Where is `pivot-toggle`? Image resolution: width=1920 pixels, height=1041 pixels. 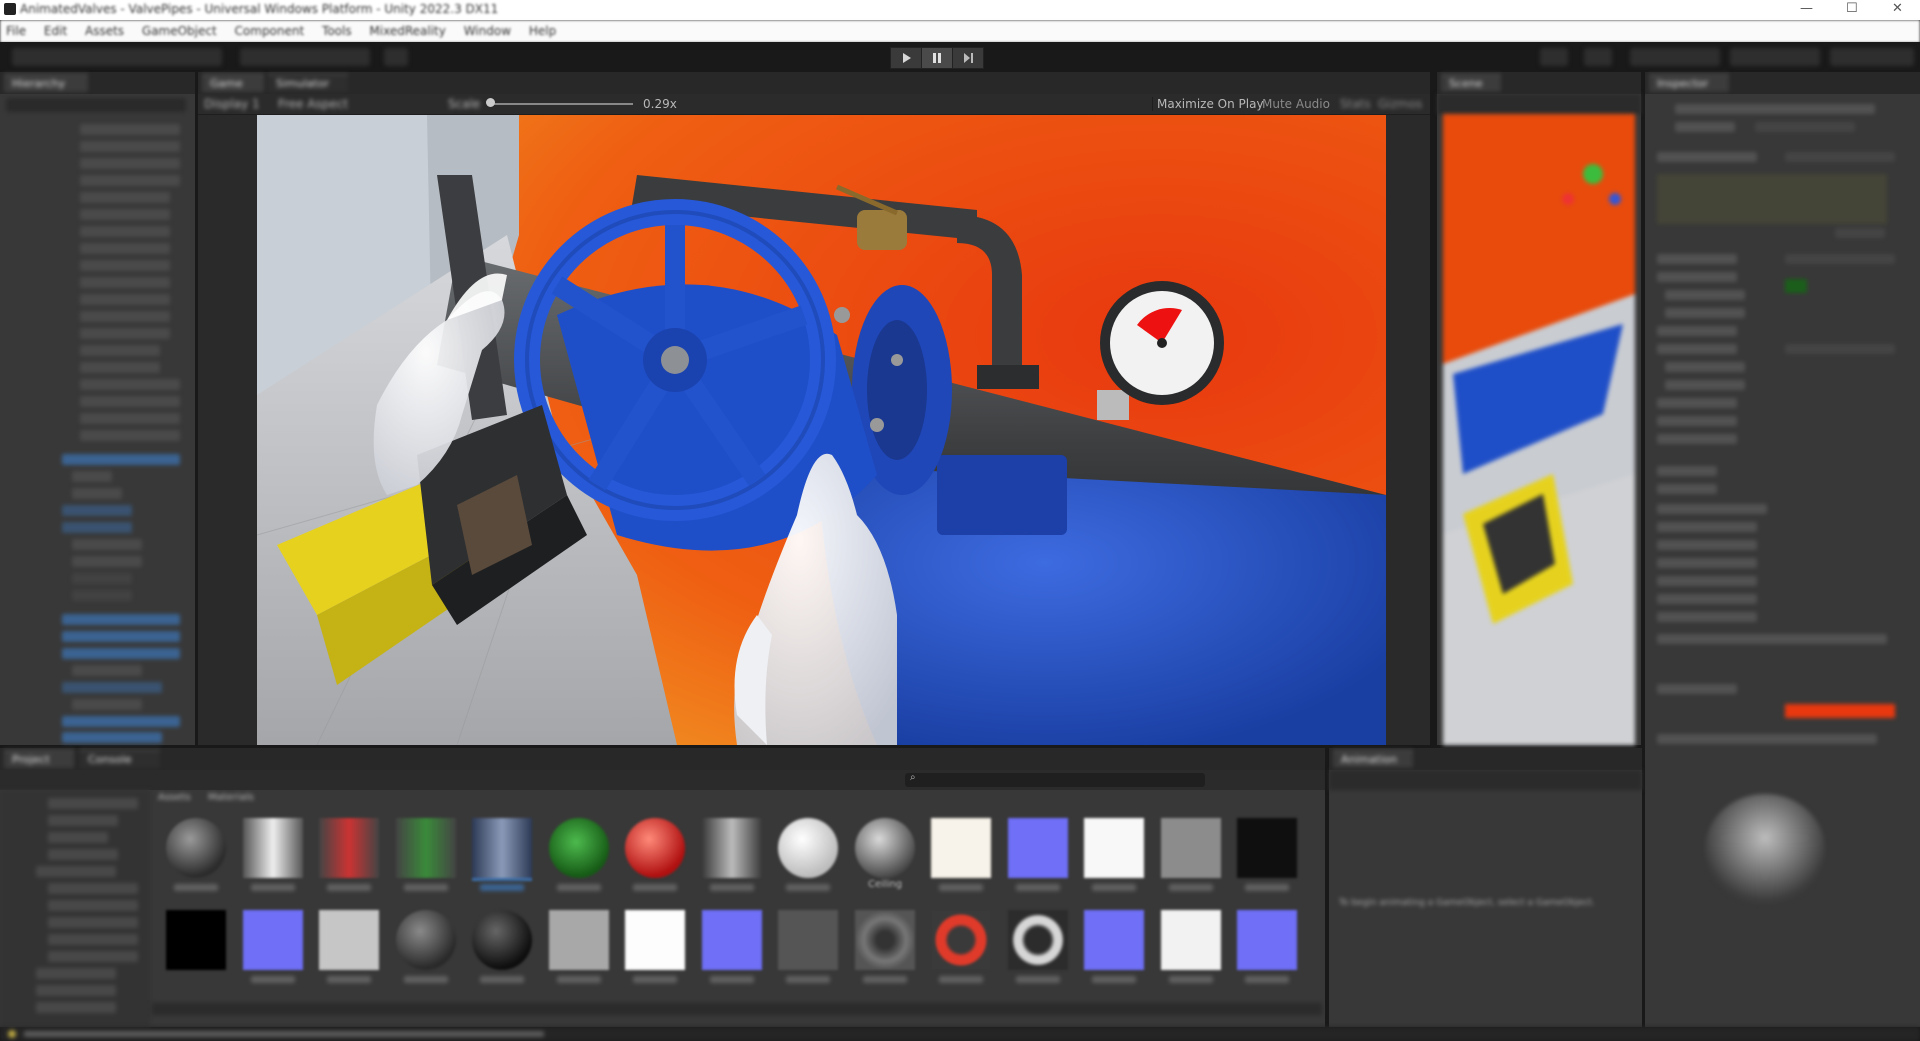
pivot-toggle is located at coordinates (305, 57).